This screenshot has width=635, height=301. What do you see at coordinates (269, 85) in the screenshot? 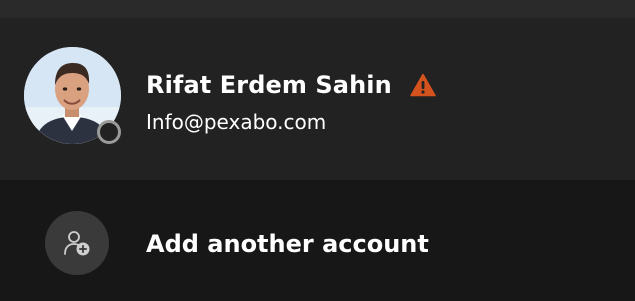
I see `account-name: Rifat Erdem Sahin` at bounding box center [269, 85].